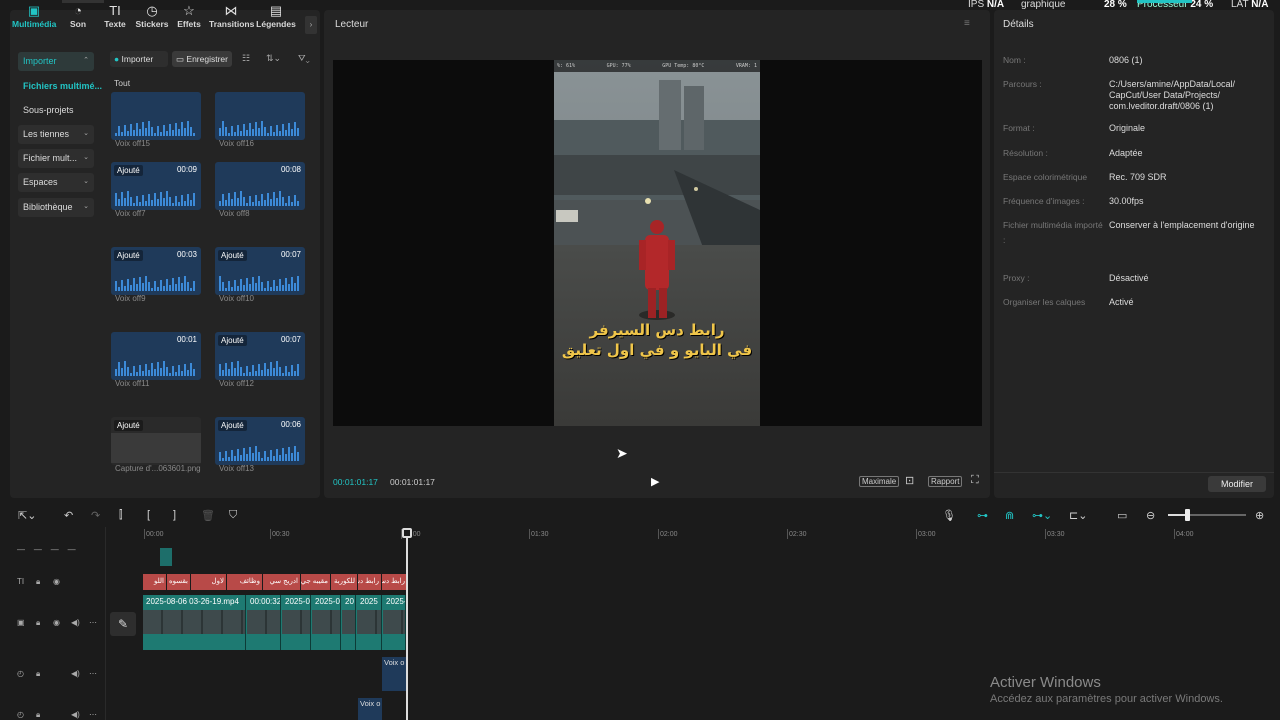  What do you see at coordinates (244, 582) in the screenshot?
I see `text-clip: وظائف` at bounding box center [244, 582].